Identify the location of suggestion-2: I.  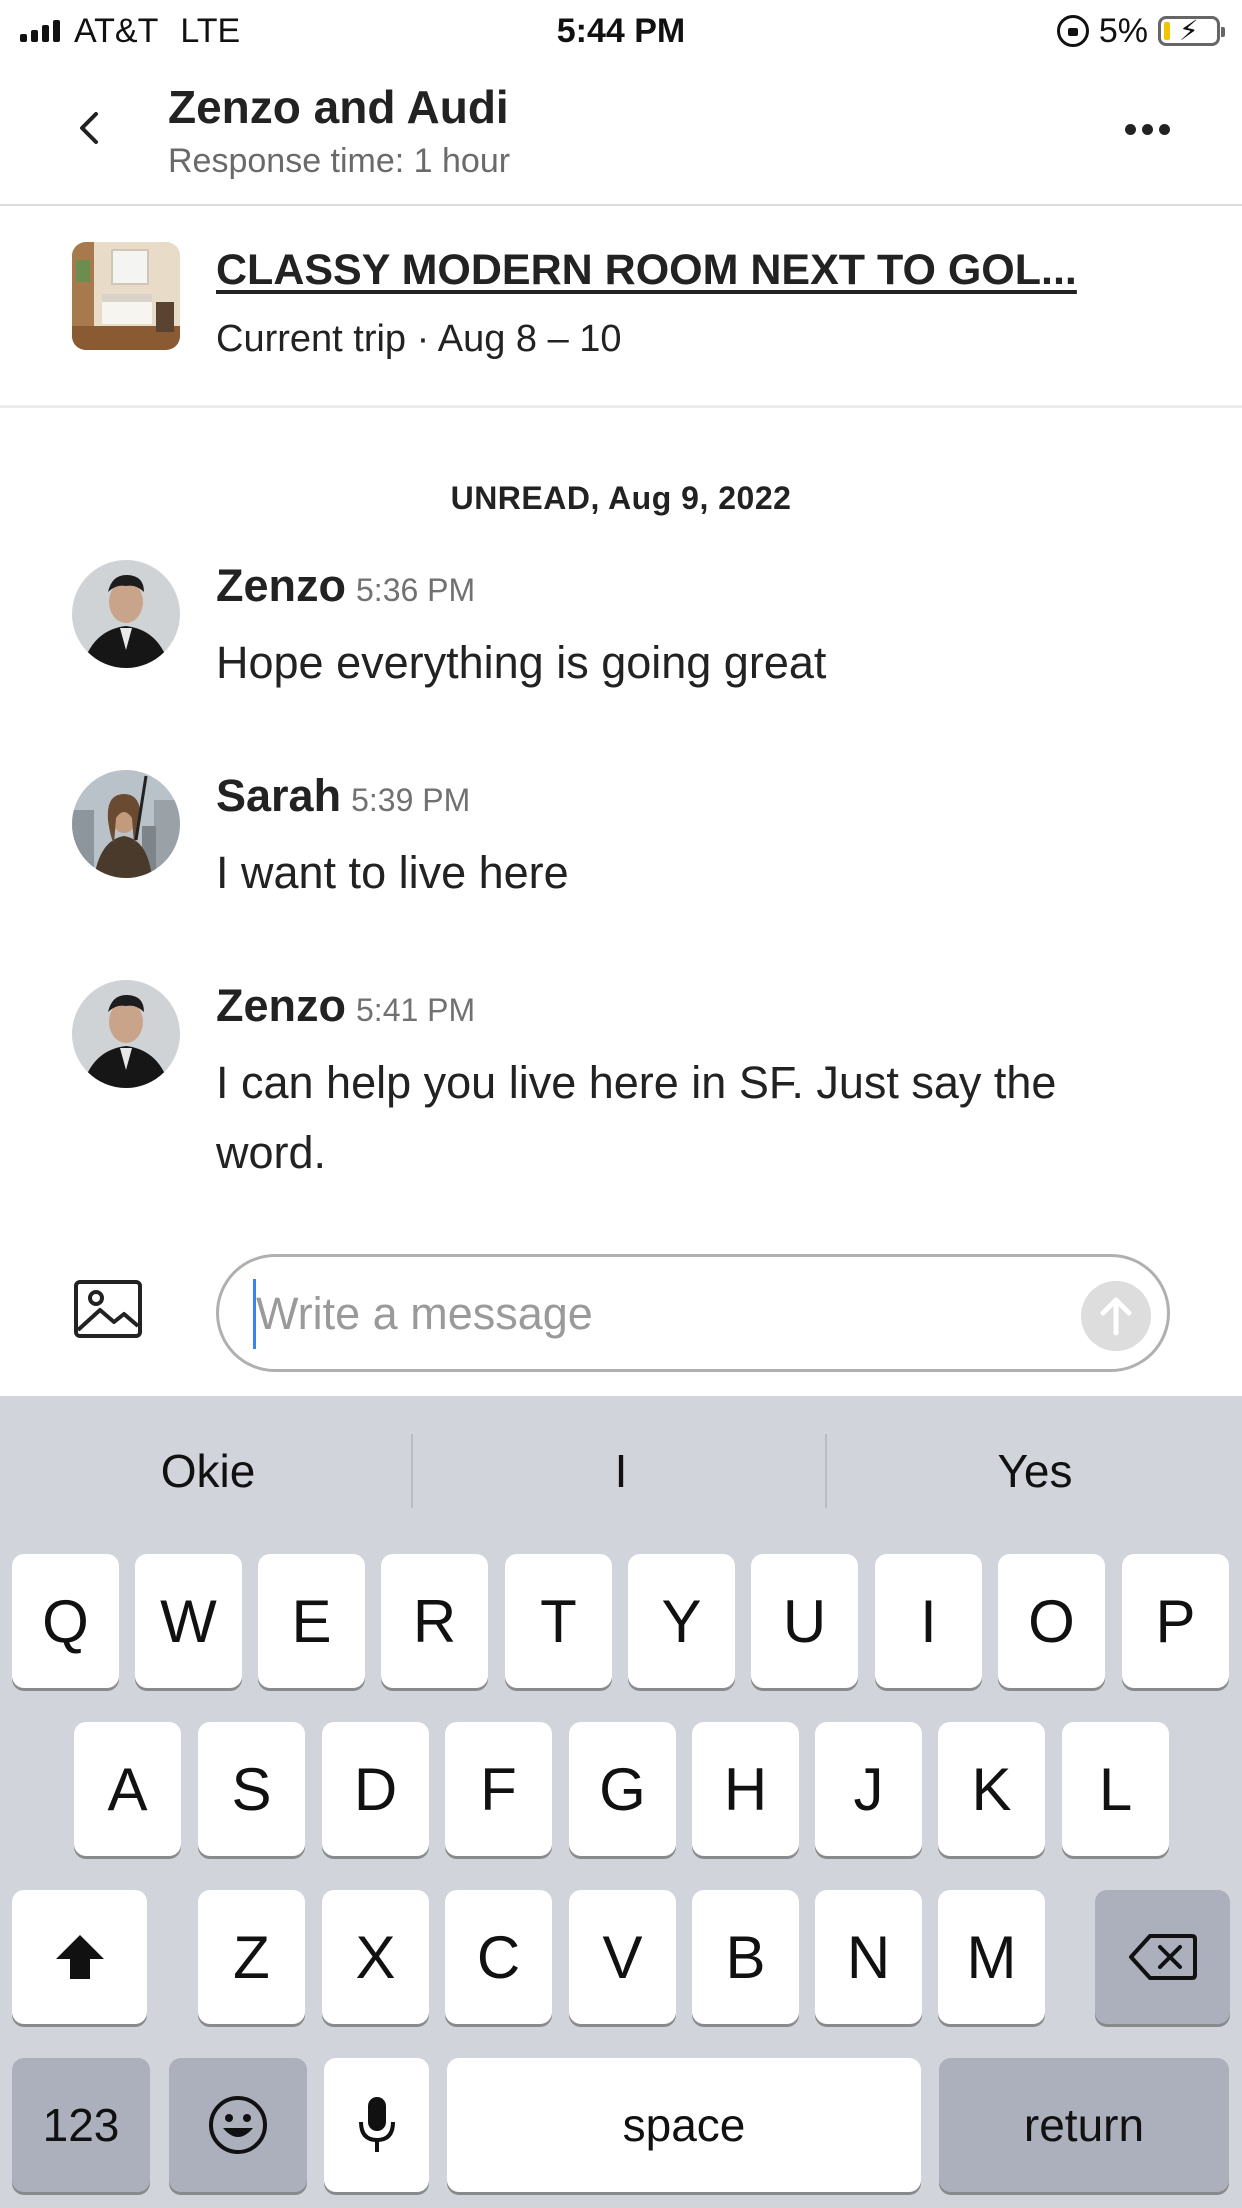
(621, 1471).